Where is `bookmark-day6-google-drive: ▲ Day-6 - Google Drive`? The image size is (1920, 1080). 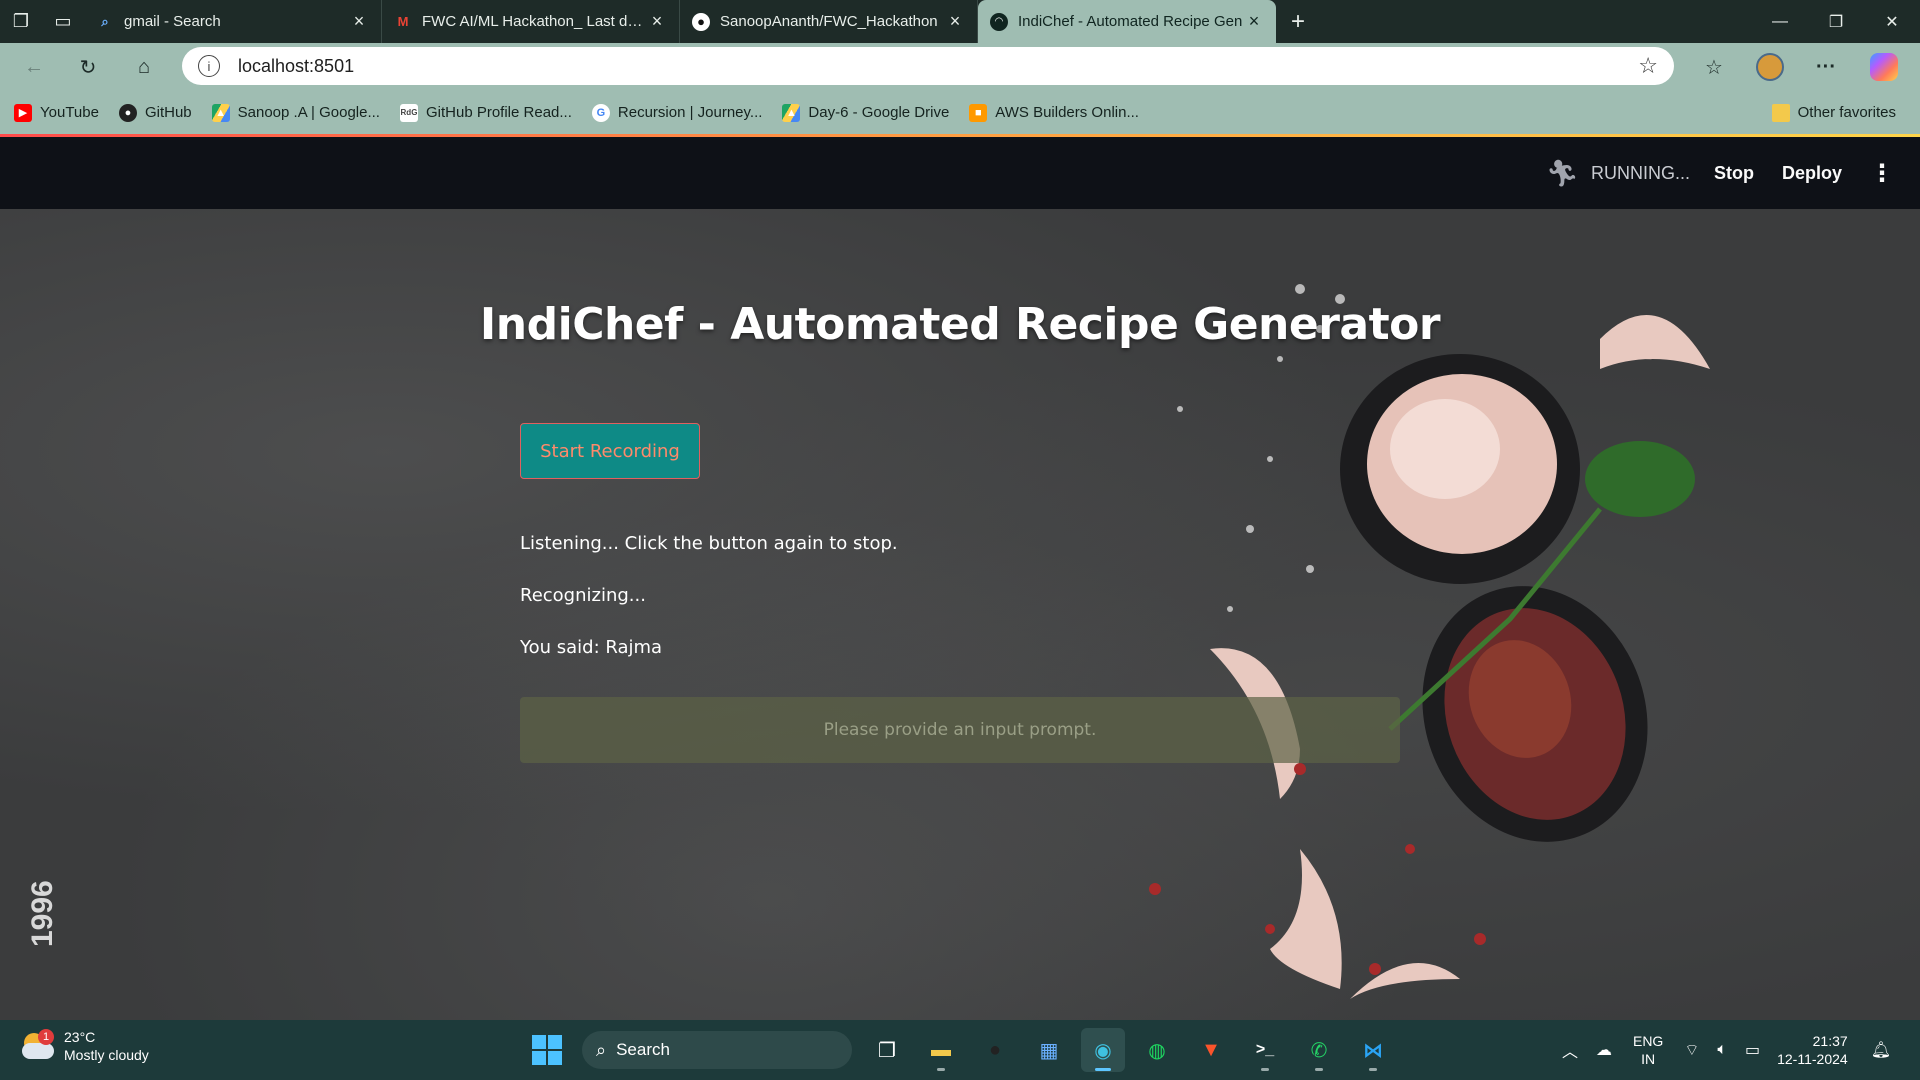
bookmark-day6-google-drive: ▲ Day-6 - Google Drive is located at coordinates (866, 112).